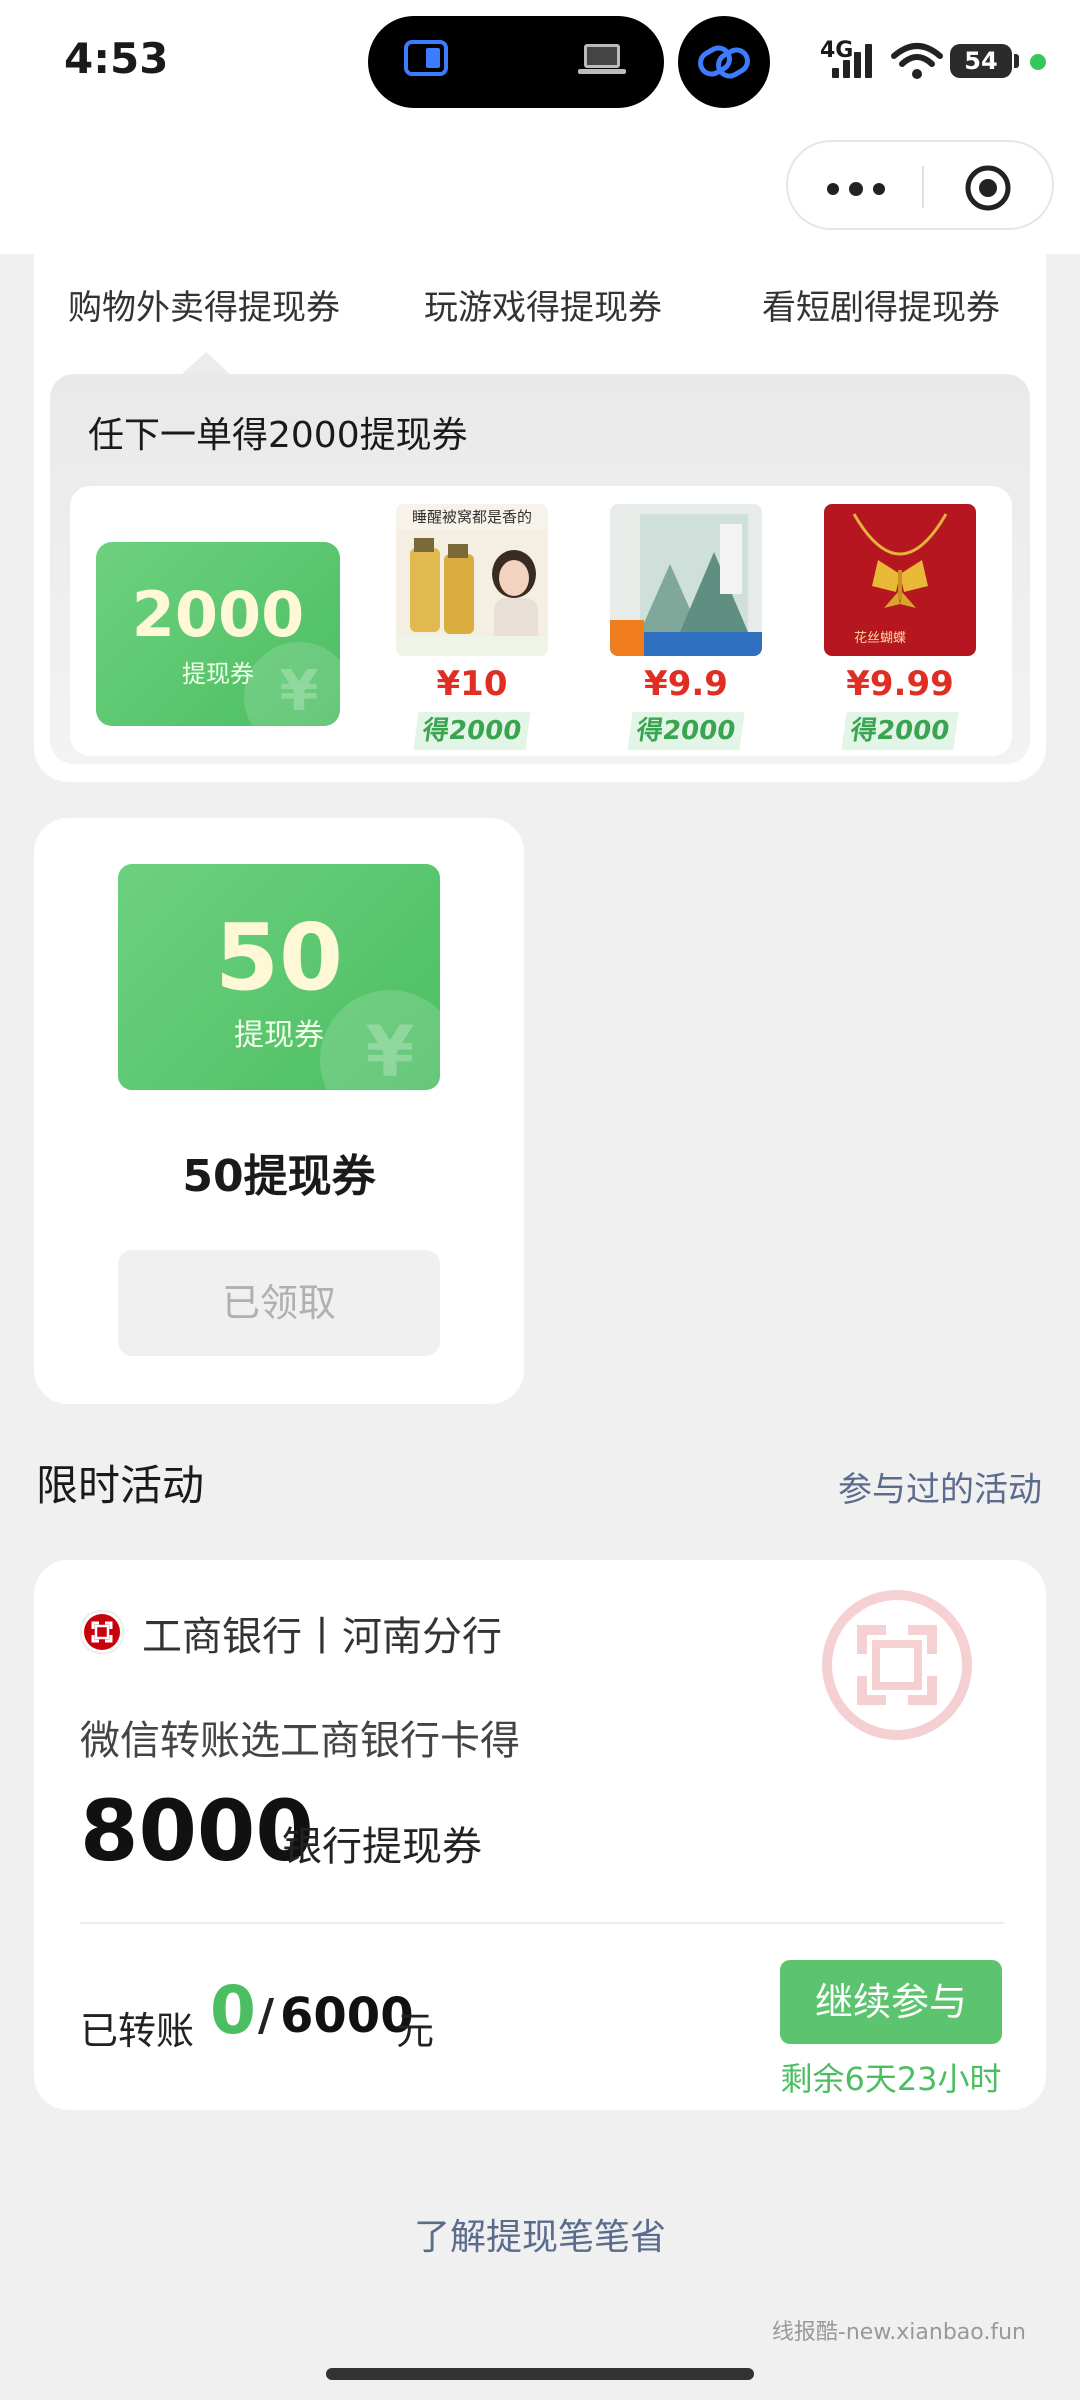  Describe the element at coordinates (900, 580) in the screenshot. I see `product-image-necklace: 花丝蝴蝶` at that location.